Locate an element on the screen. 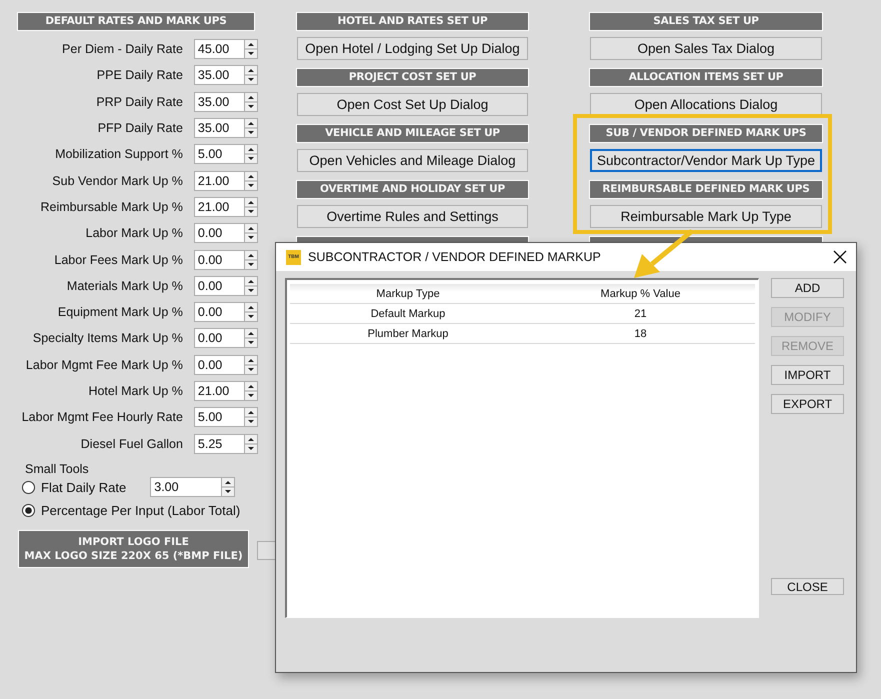 The height and width of the screenshot is (699, 881). section-header: DEFAULT RATES AND MARK UPS is located at coordinates (136, 21).